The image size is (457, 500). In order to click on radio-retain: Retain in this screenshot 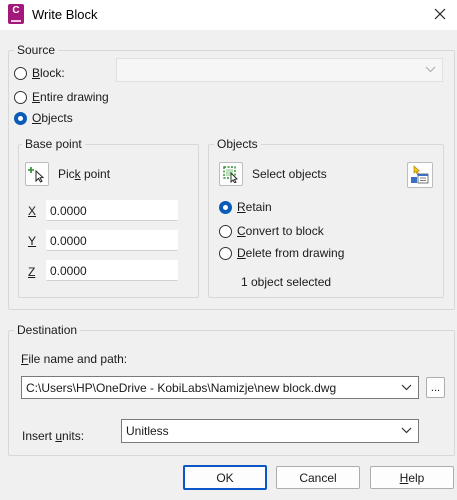, I will do `click(245, 207)`.